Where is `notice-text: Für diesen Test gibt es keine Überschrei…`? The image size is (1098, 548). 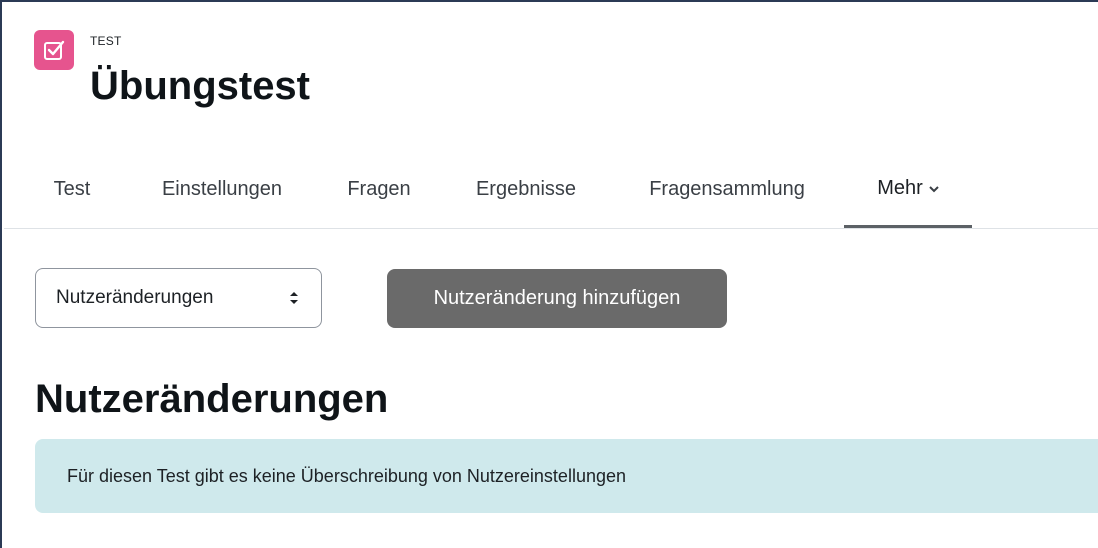 notice-text: Für diesen Test gibt es keine Überschrei… is located at coordinates (346, 475).